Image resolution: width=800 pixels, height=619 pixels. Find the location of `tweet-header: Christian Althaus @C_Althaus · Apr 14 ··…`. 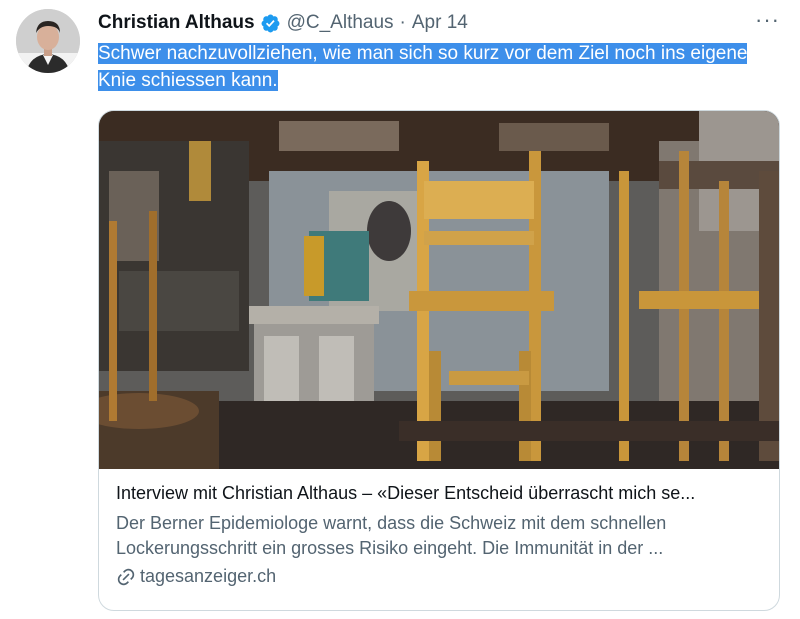

tweet-header: Christian Althaus @C_Althaus · Apr 14 ··… is located at coordinates (439, 21).